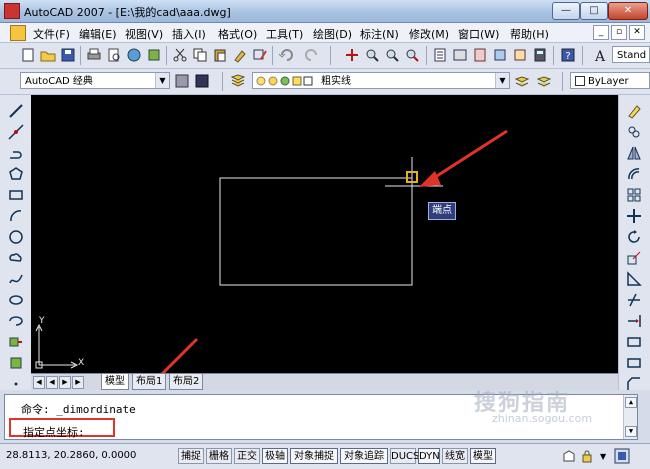 The image size is (650, 469). What do you see at coordinates (16, 237) in the screenshot?
I see `circle-icon` at bounding box center [16, 237].